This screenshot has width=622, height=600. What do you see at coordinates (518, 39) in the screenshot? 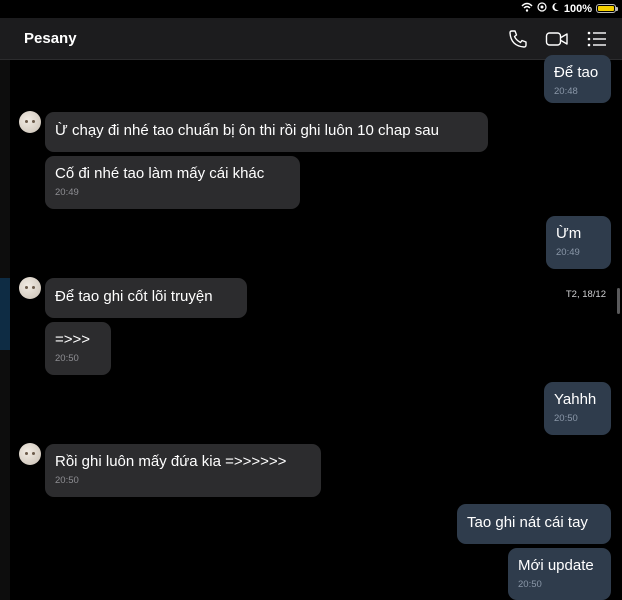
I see `phone-call-icon` at bounding box center [518, 39].